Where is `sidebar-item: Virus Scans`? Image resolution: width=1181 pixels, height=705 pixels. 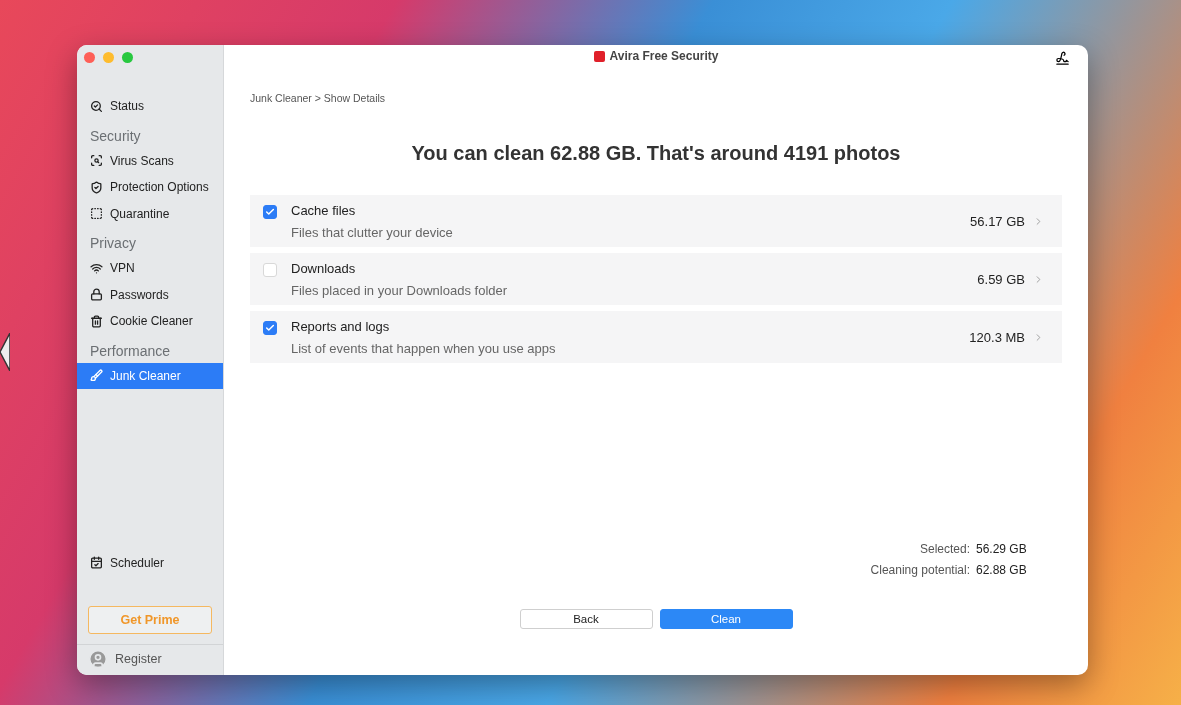 sidebar-item: Virus Scans is located at coordinates (150, 160).